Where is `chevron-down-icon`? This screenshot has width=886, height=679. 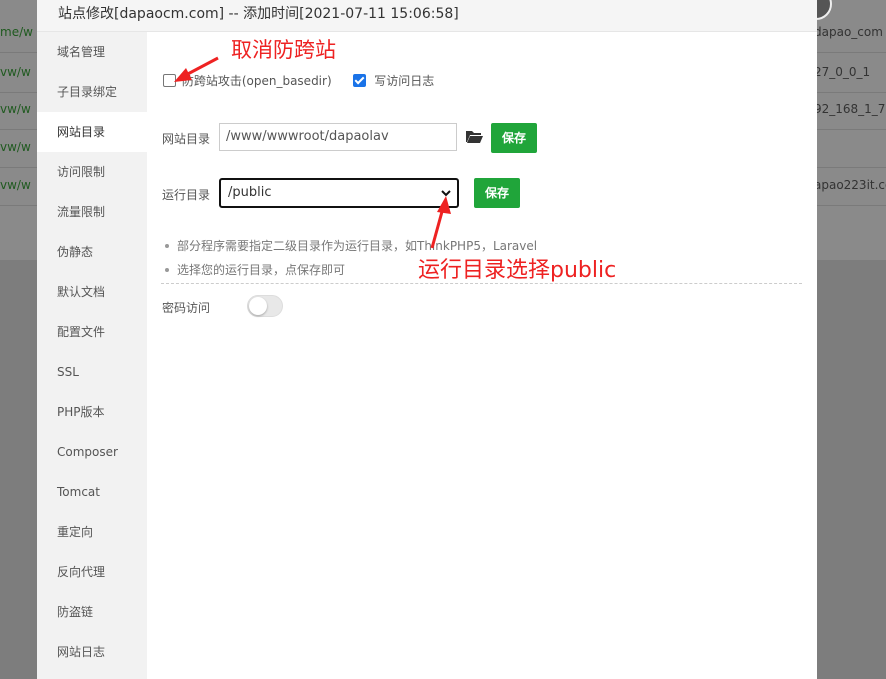
chevron-down-icon is located at coordinates (446, 193).